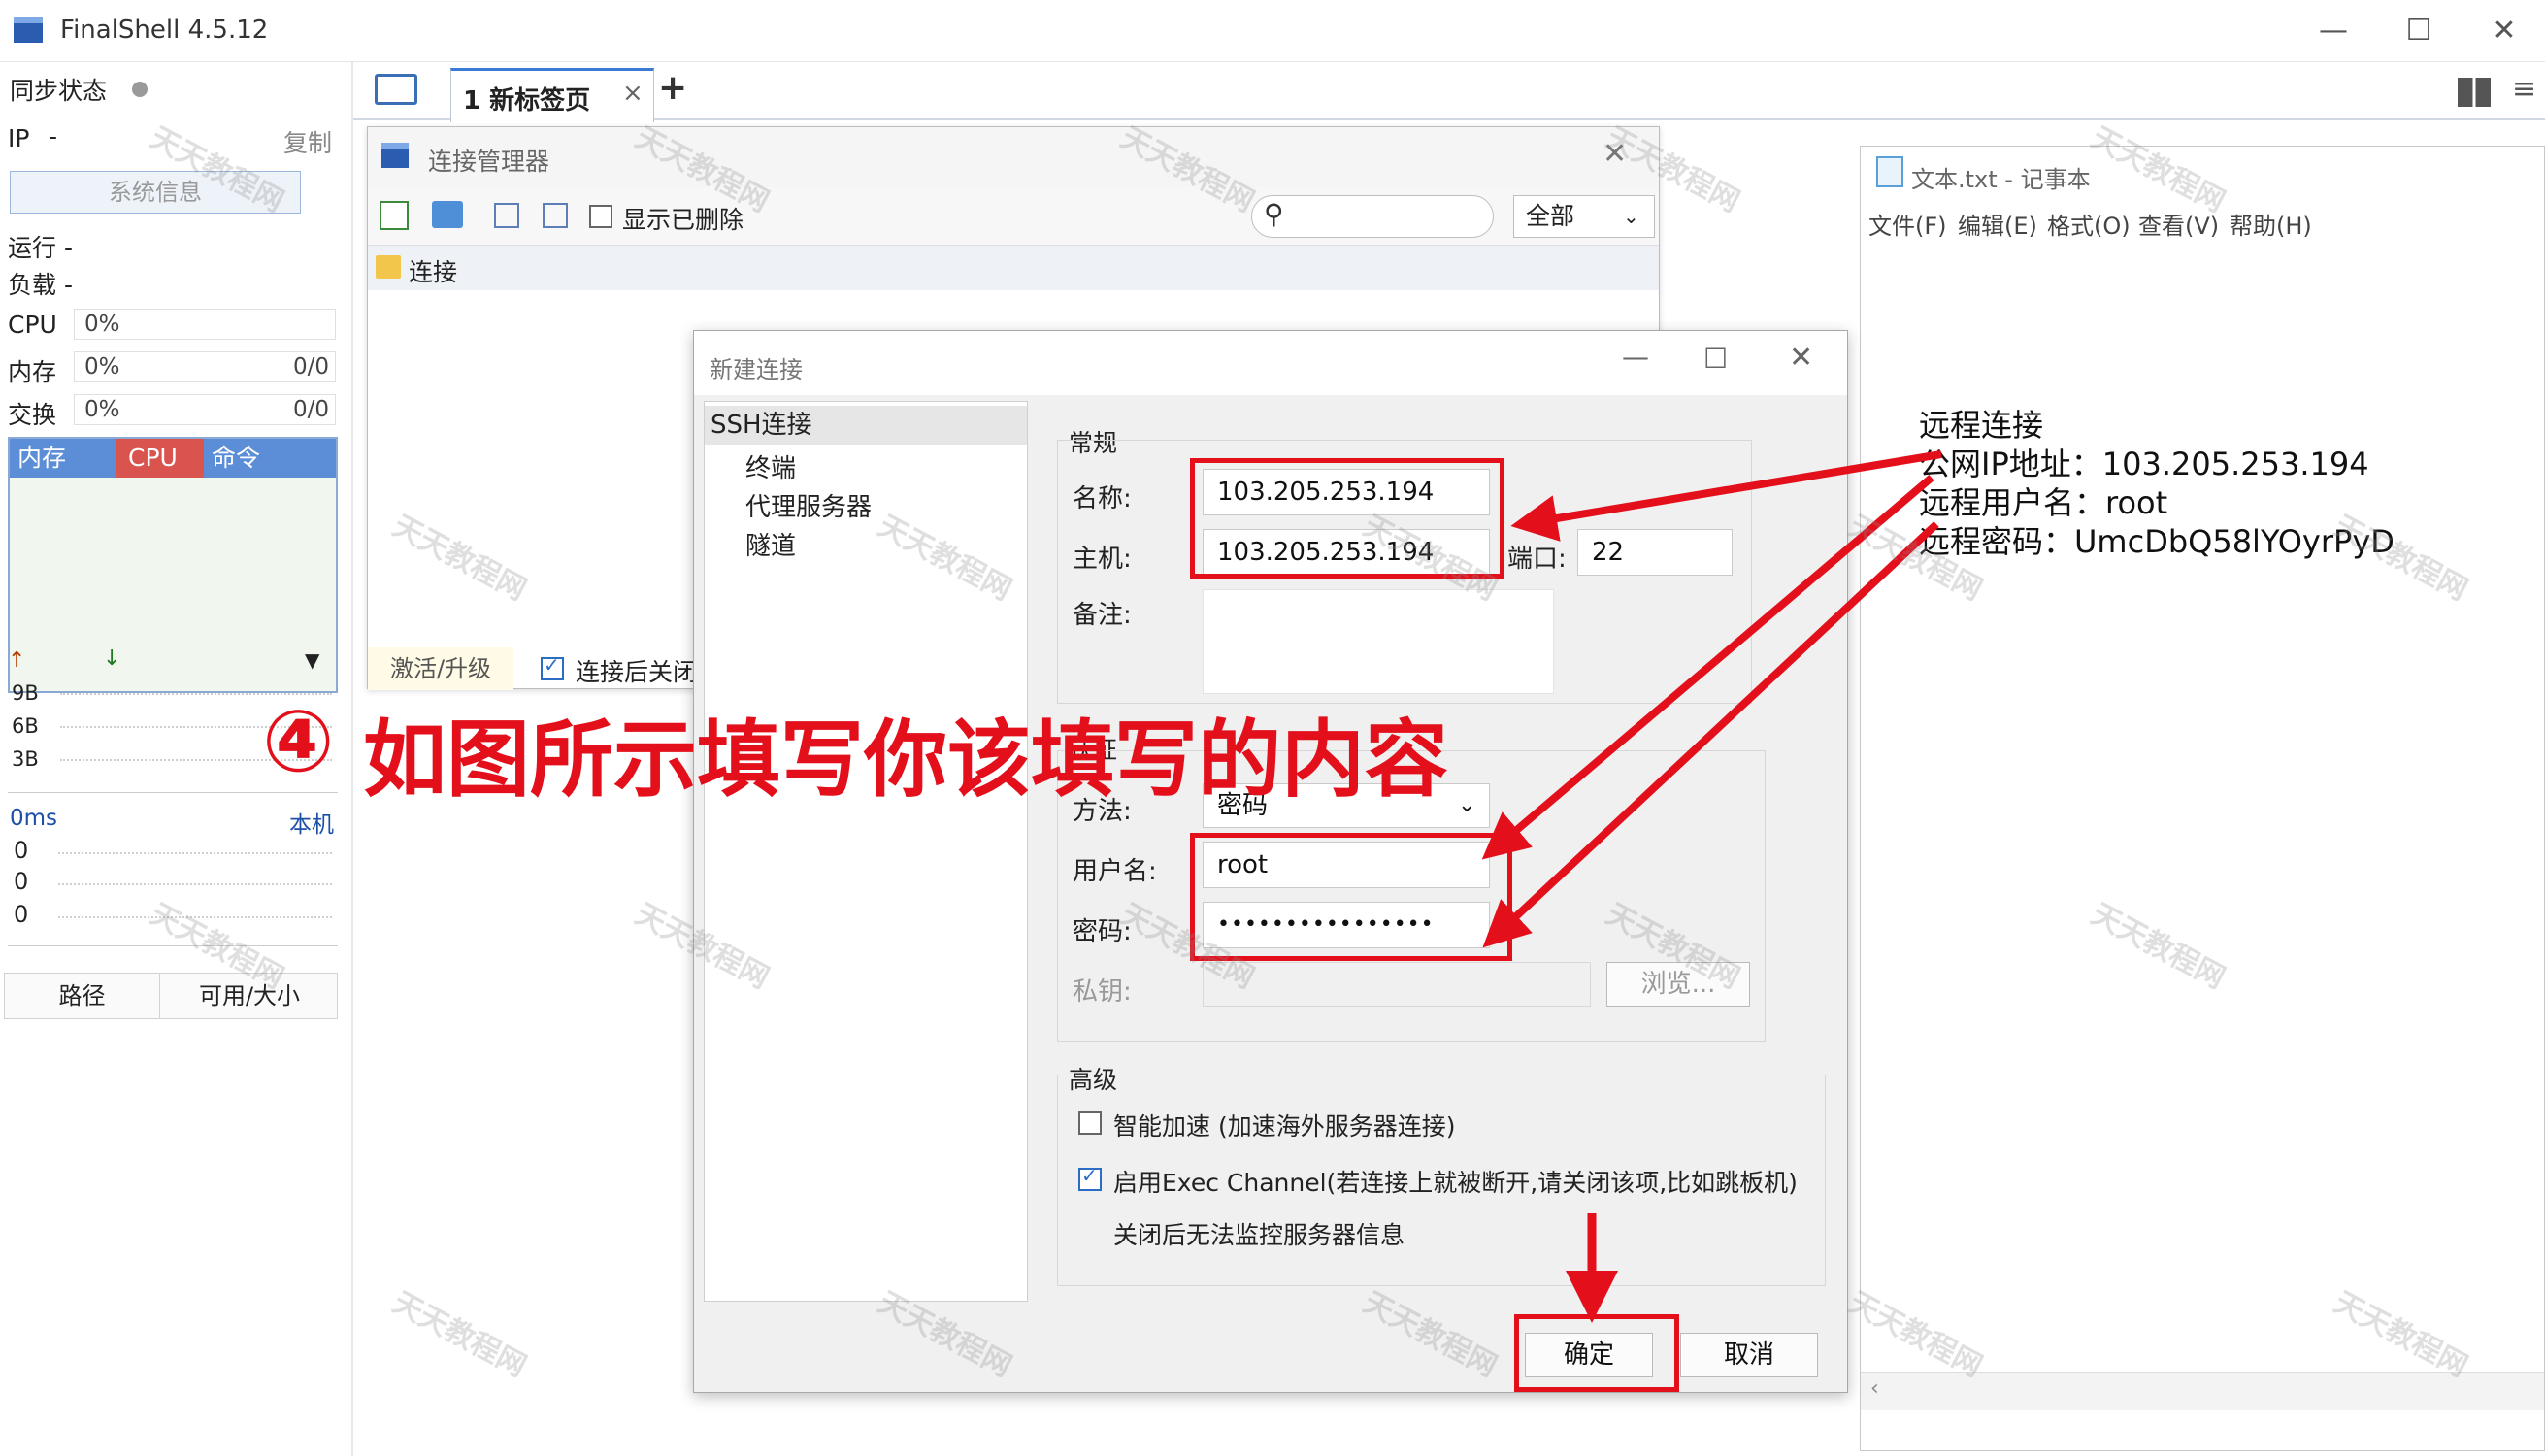 The width and height of the screenshot is (2545, 1456). I want to click on exec-channel-note: 关闭后无法监控服务器信息, so click(1259, 1235).